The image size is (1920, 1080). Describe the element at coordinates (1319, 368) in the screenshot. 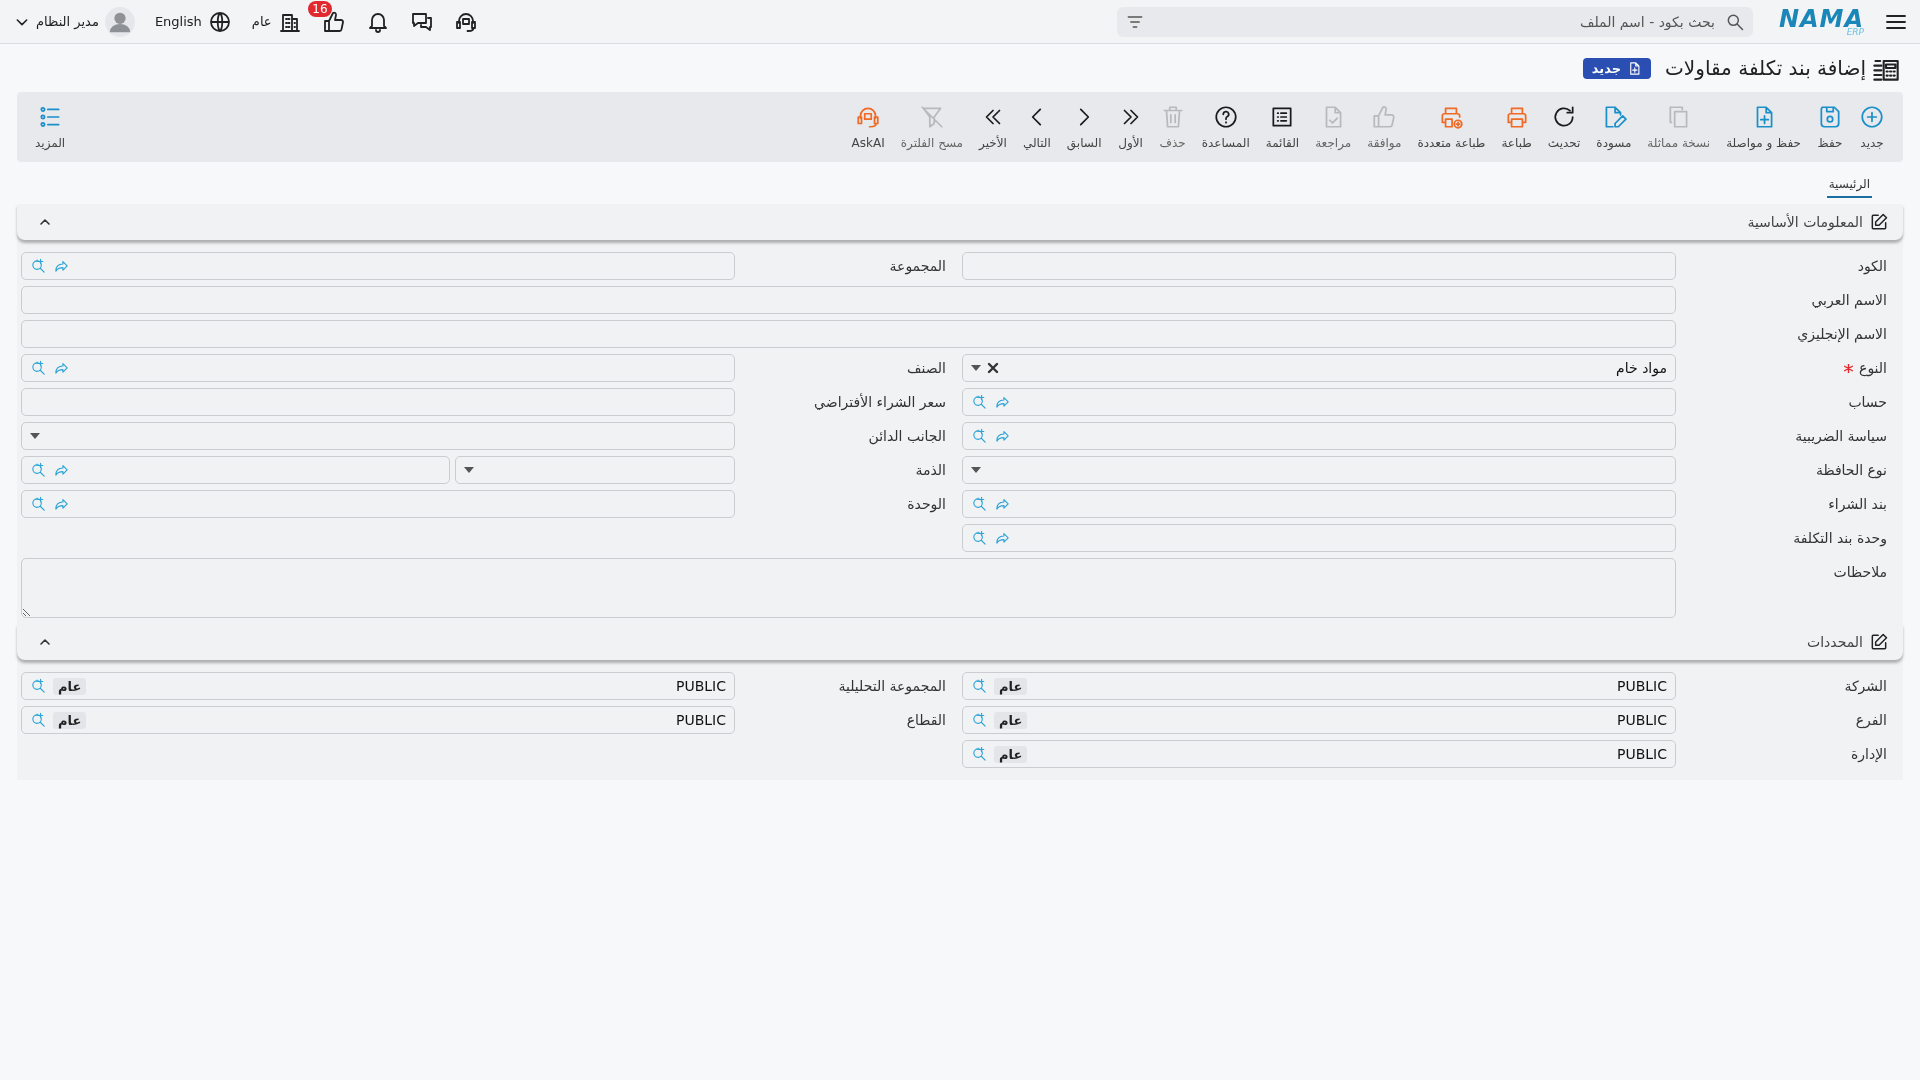

I see `dropdown-field: مواد خام` at that location.